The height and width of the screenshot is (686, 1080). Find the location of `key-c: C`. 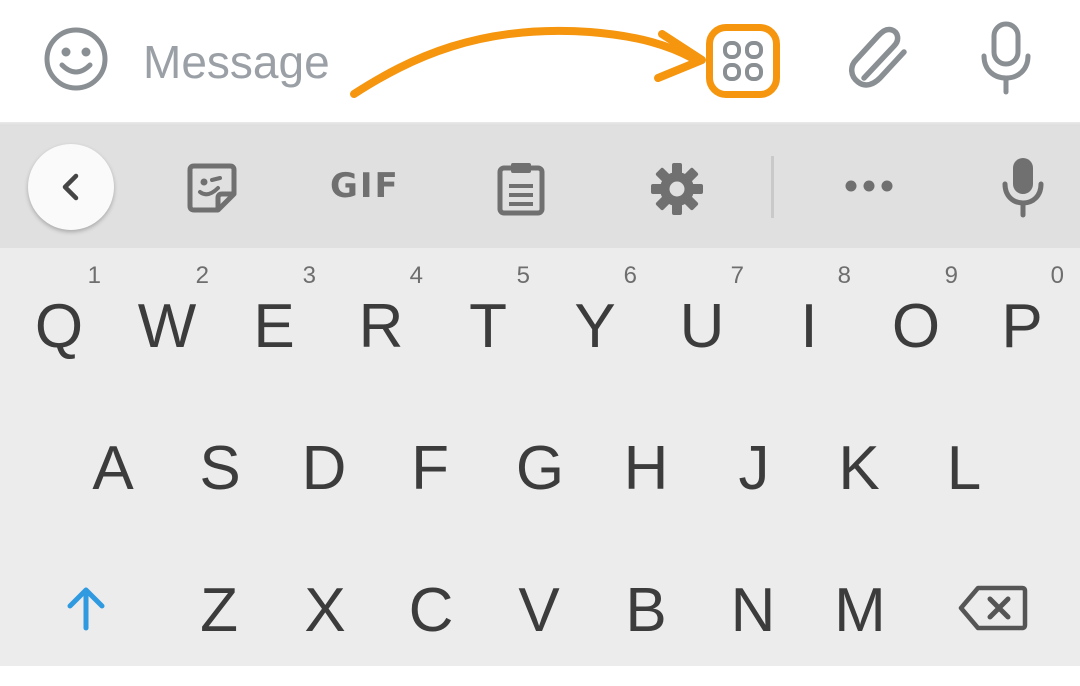

key-c: C is located at coordinates (431, 616).